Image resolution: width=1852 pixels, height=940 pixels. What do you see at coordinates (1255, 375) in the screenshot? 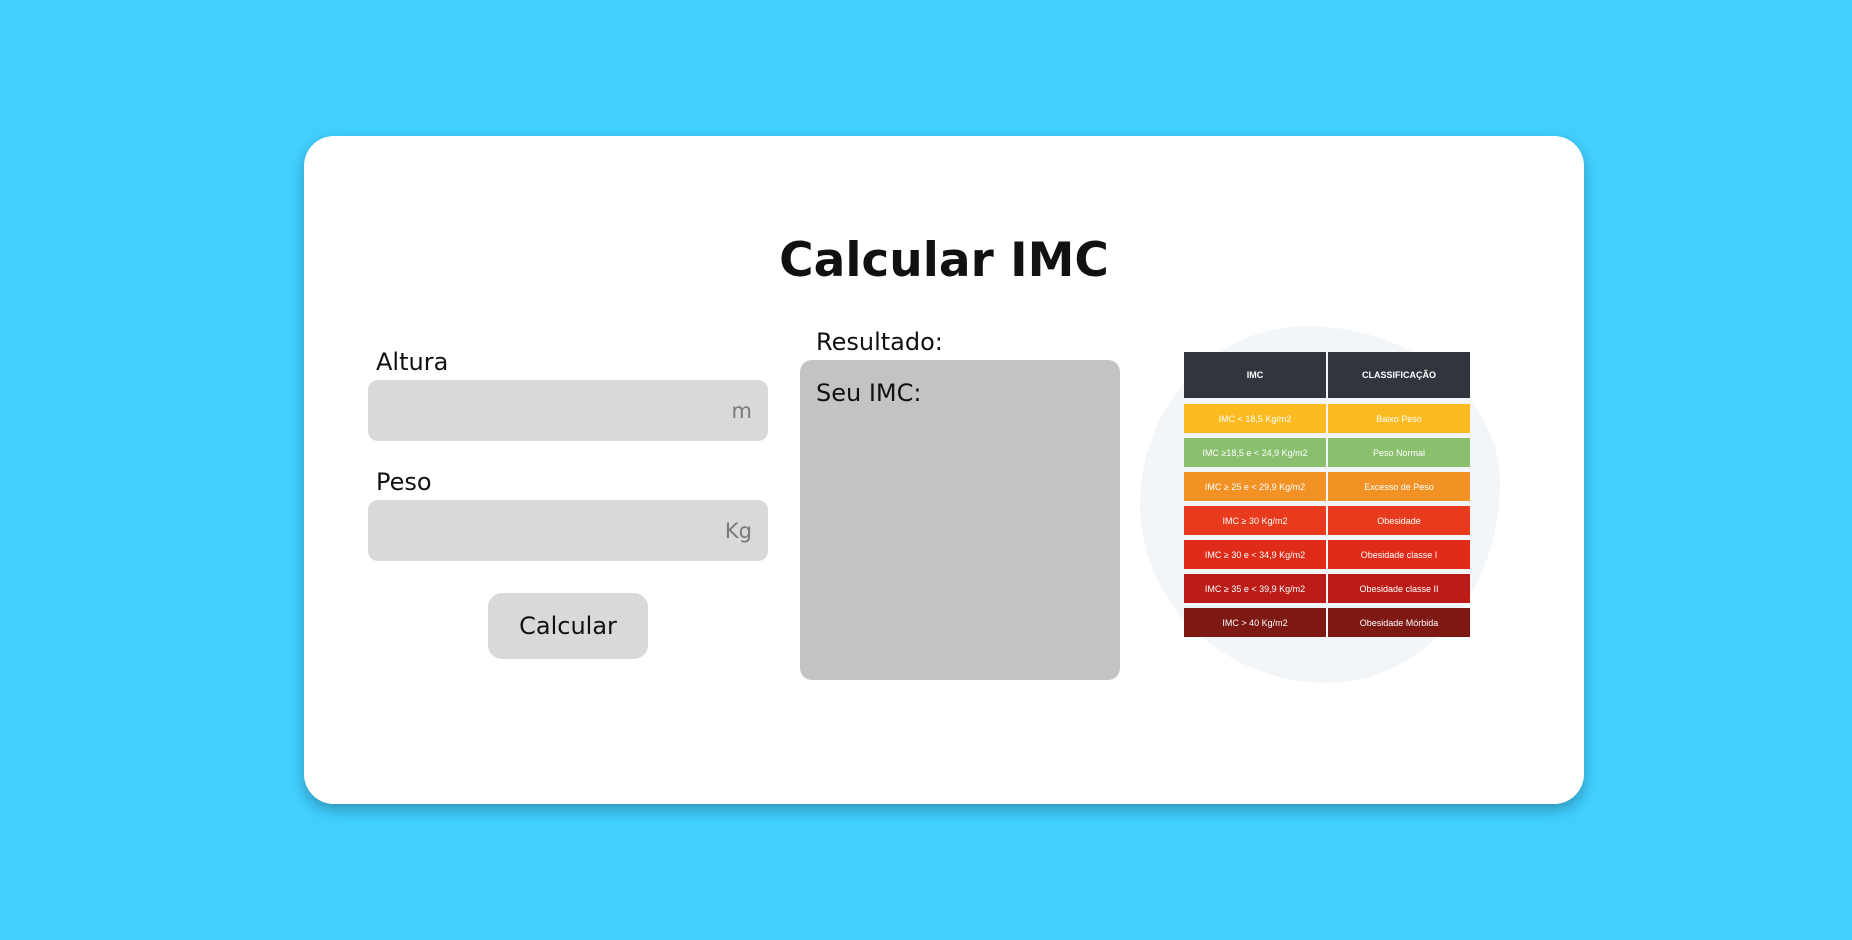
I see `imc-table-header: IMC` at bounding box center [1255, 375].